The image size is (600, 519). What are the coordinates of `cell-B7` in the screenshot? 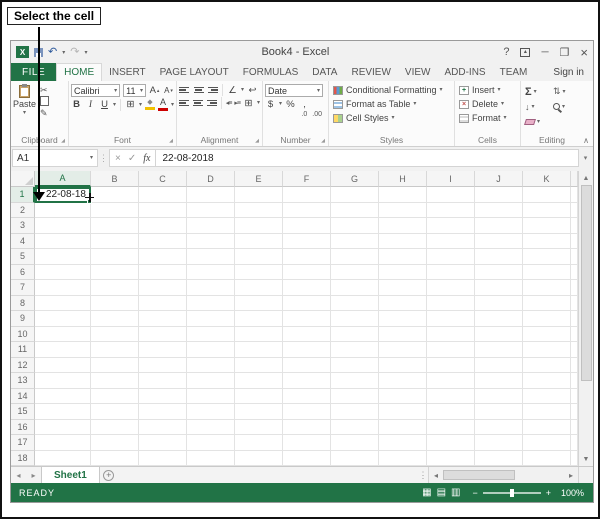 It's located at (115, 288).